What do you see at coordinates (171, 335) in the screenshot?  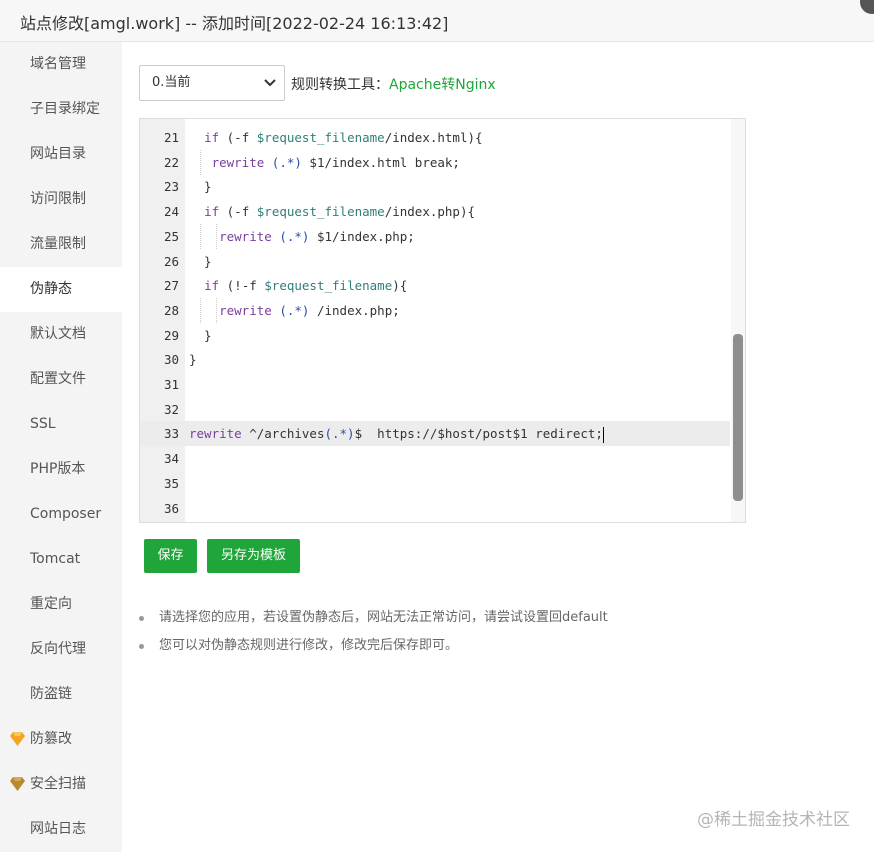 I see `line-number: 29` at bounding box center [171, 335].